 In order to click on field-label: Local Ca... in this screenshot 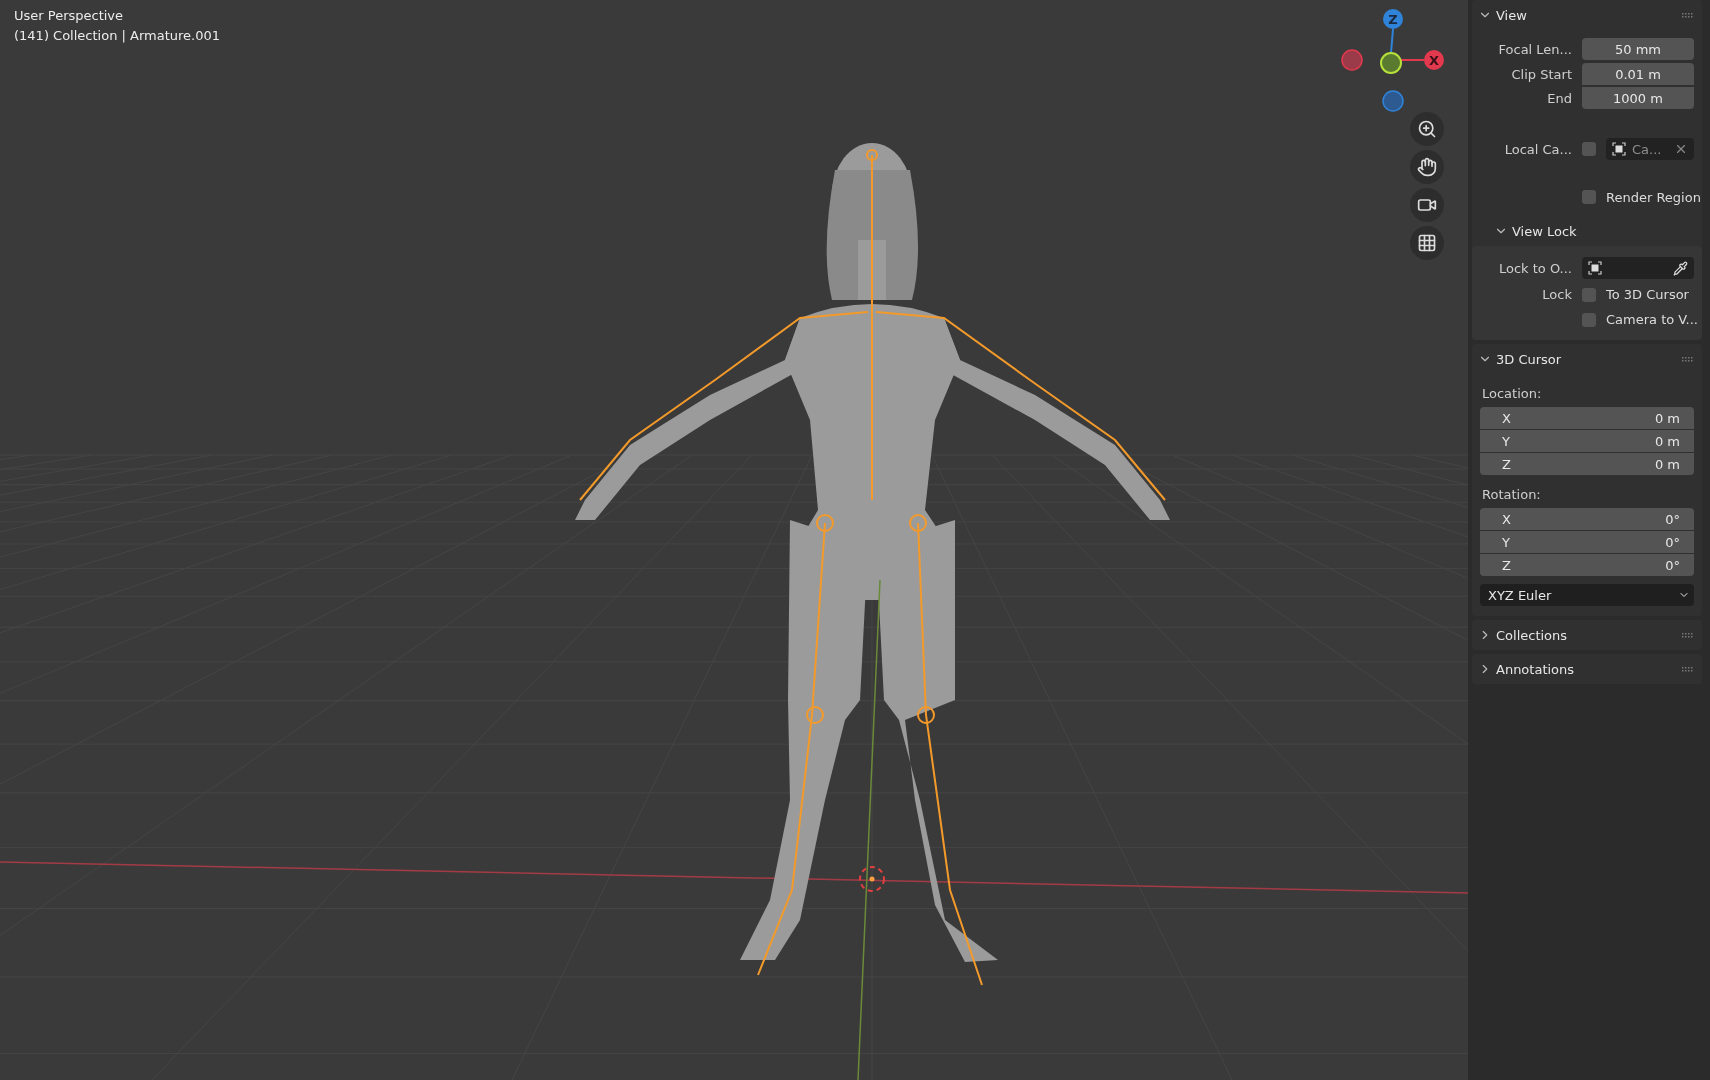, I will do `click(1537, 149)`.